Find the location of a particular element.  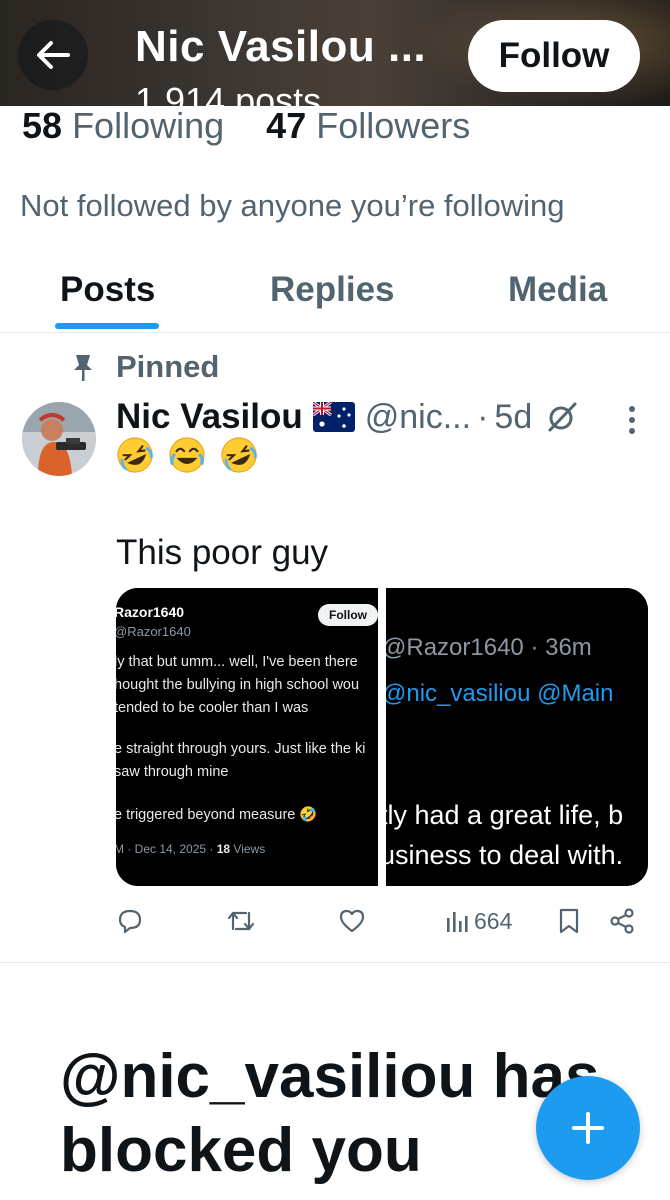

screenshot-handle-time: @Razor1640 · 36m is located at coordinates (489, 647).